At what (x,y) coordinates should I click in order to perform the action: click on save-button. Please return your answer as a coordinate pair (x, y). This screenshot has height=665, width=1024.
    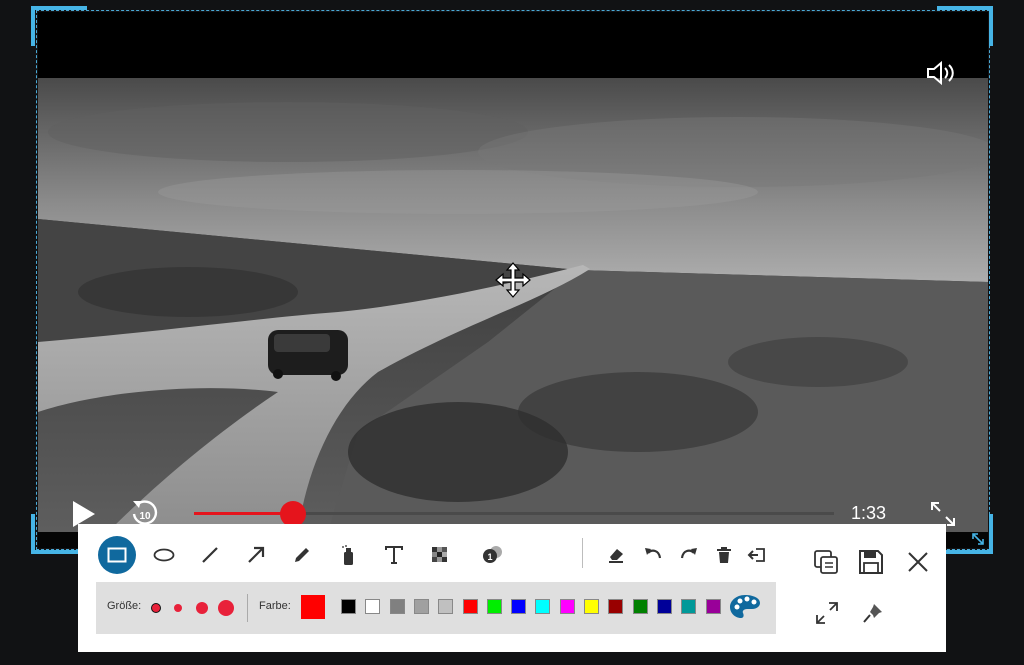
    Looking at the image, I should click on (871, 562).